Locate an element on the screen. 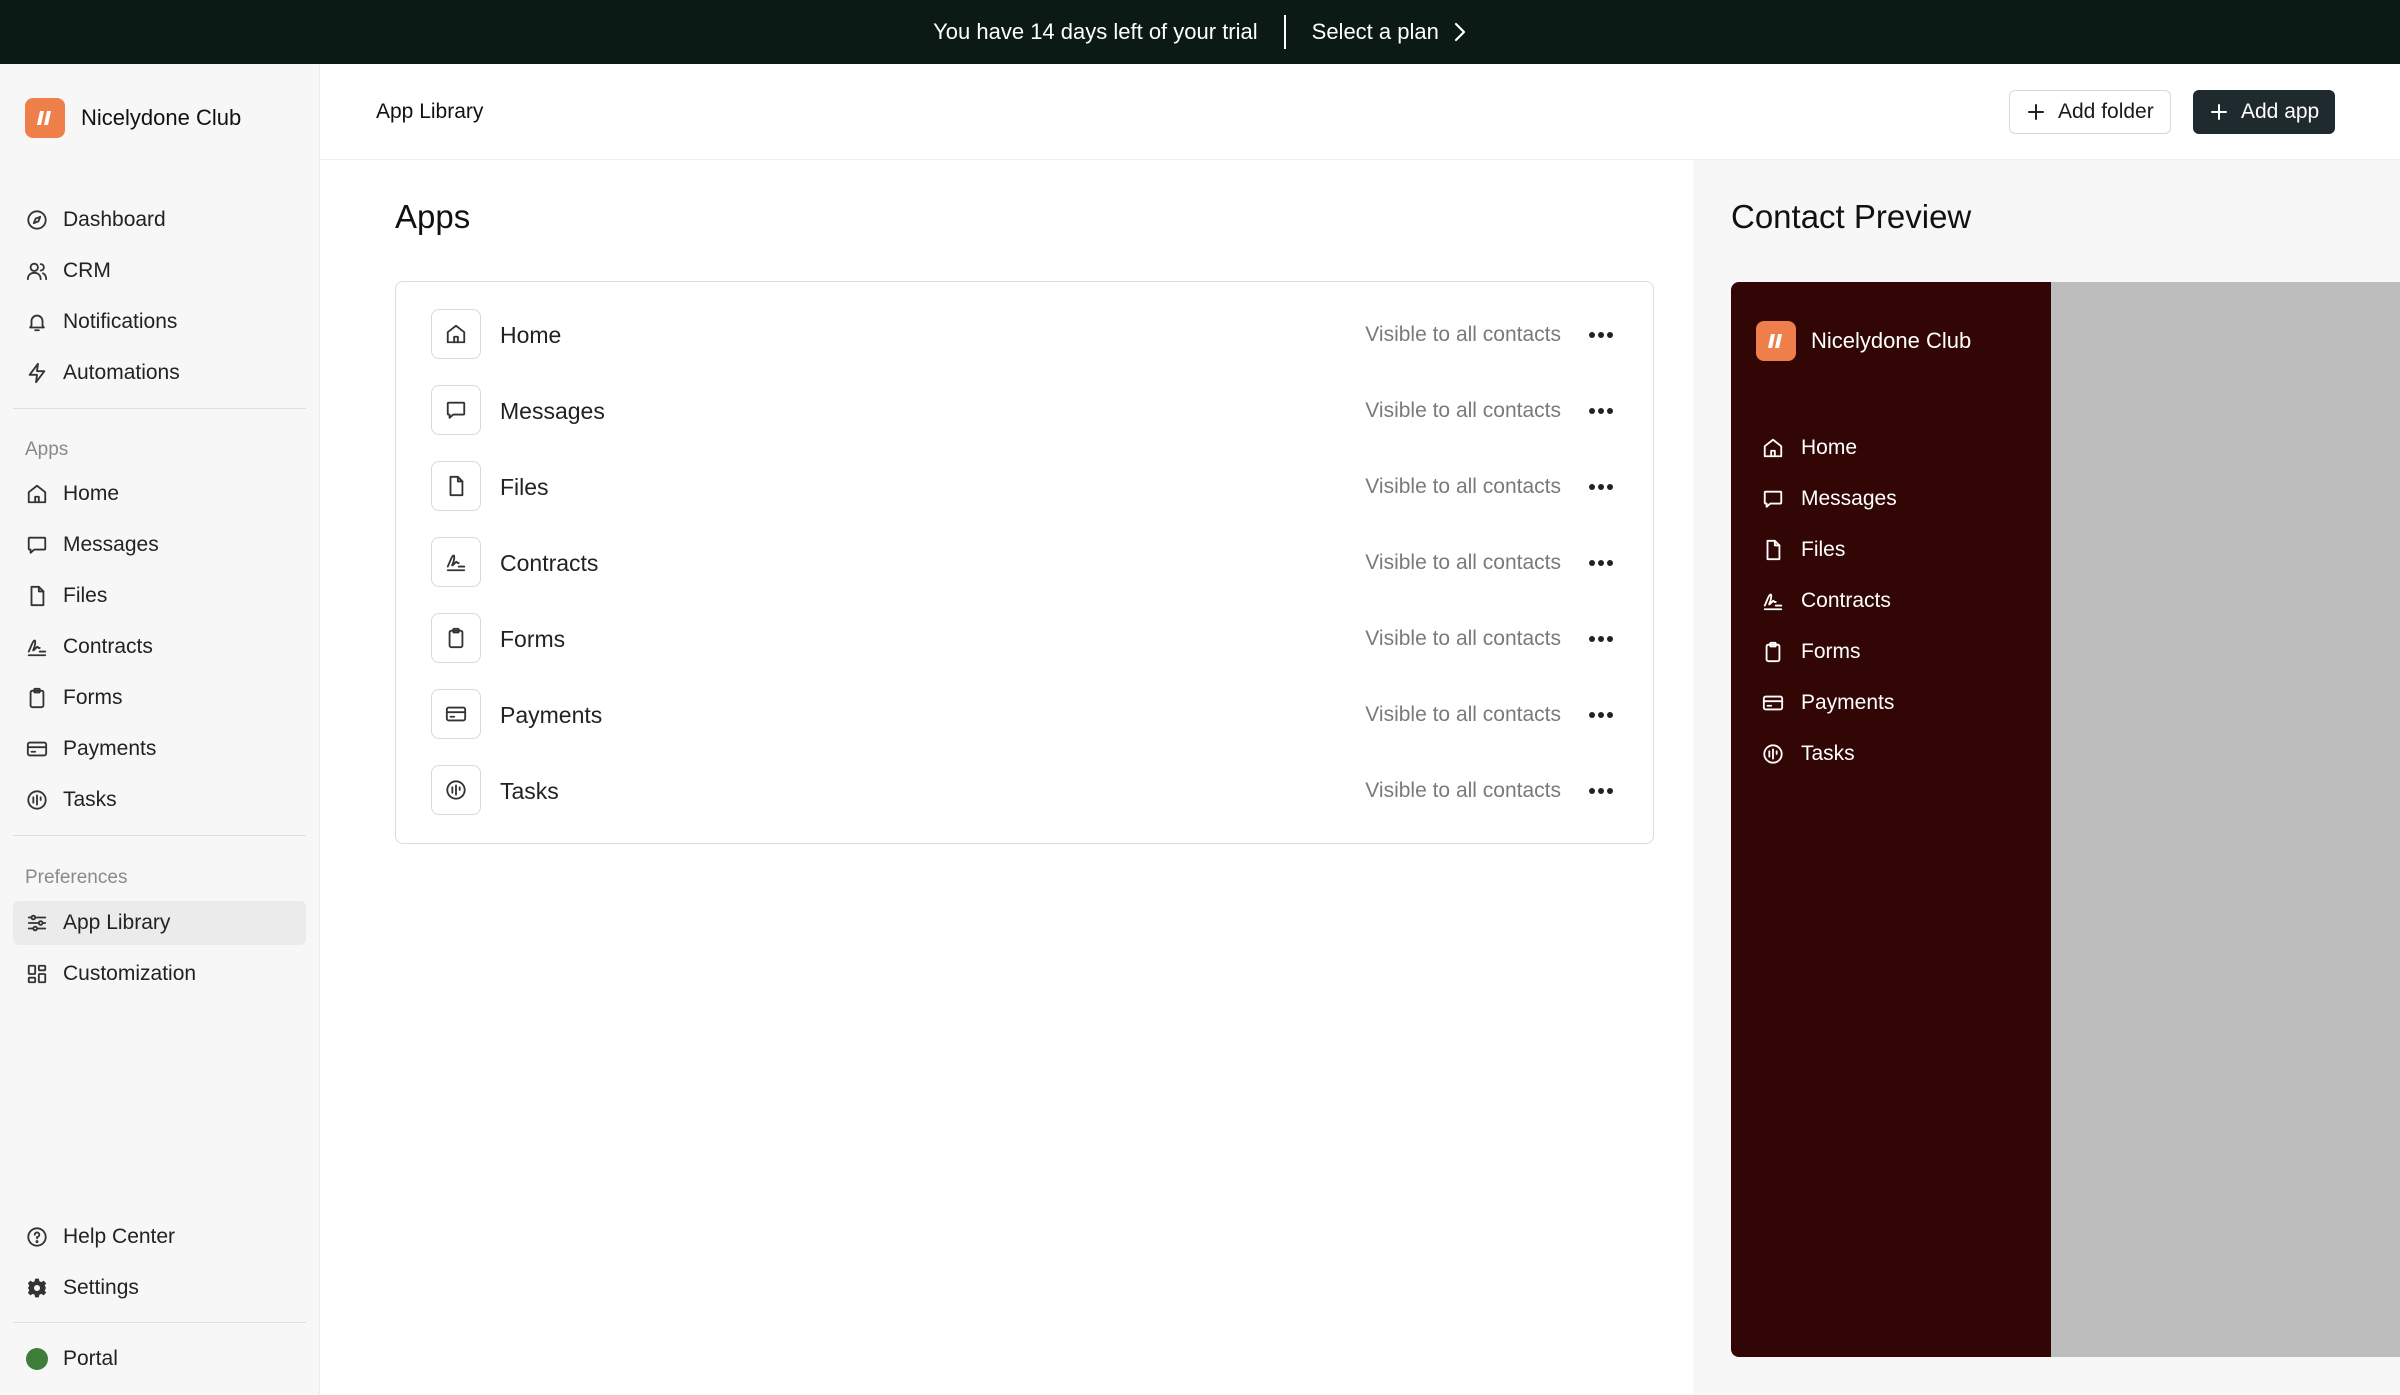 The width and height of the screenshot is (2400, 1395). app-name: Contracts is located at coordinates (549, 563).